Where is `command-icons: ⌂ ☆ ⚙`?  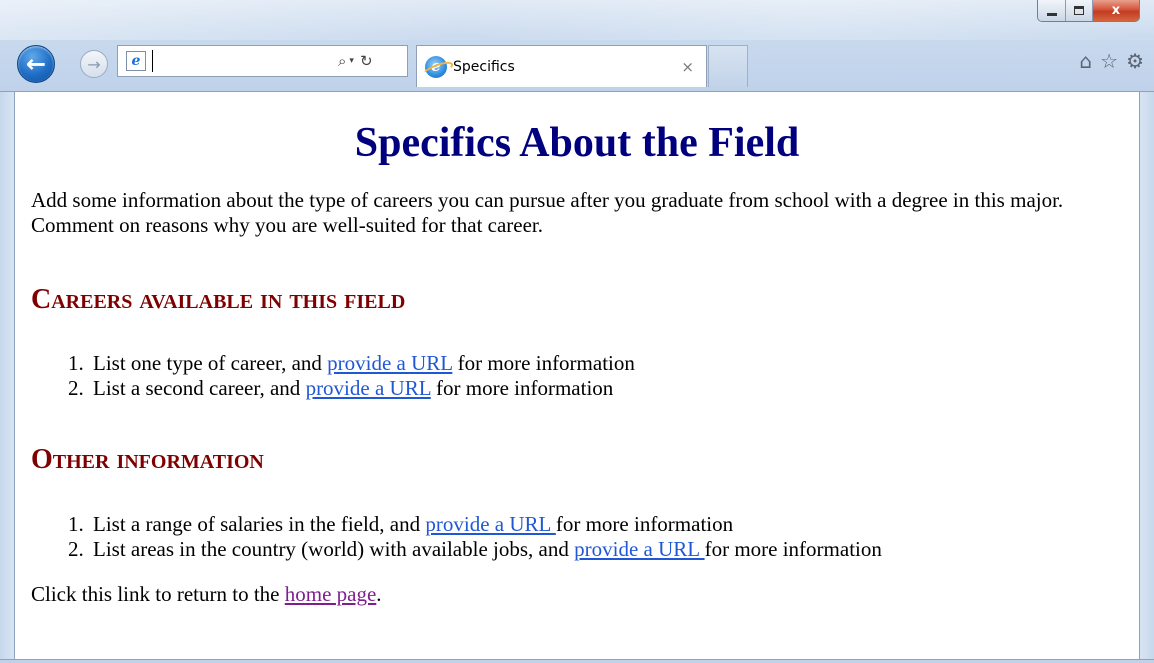 command-icons: ⌂ ☆ ⚙ is located at coordinates (1111, 61).